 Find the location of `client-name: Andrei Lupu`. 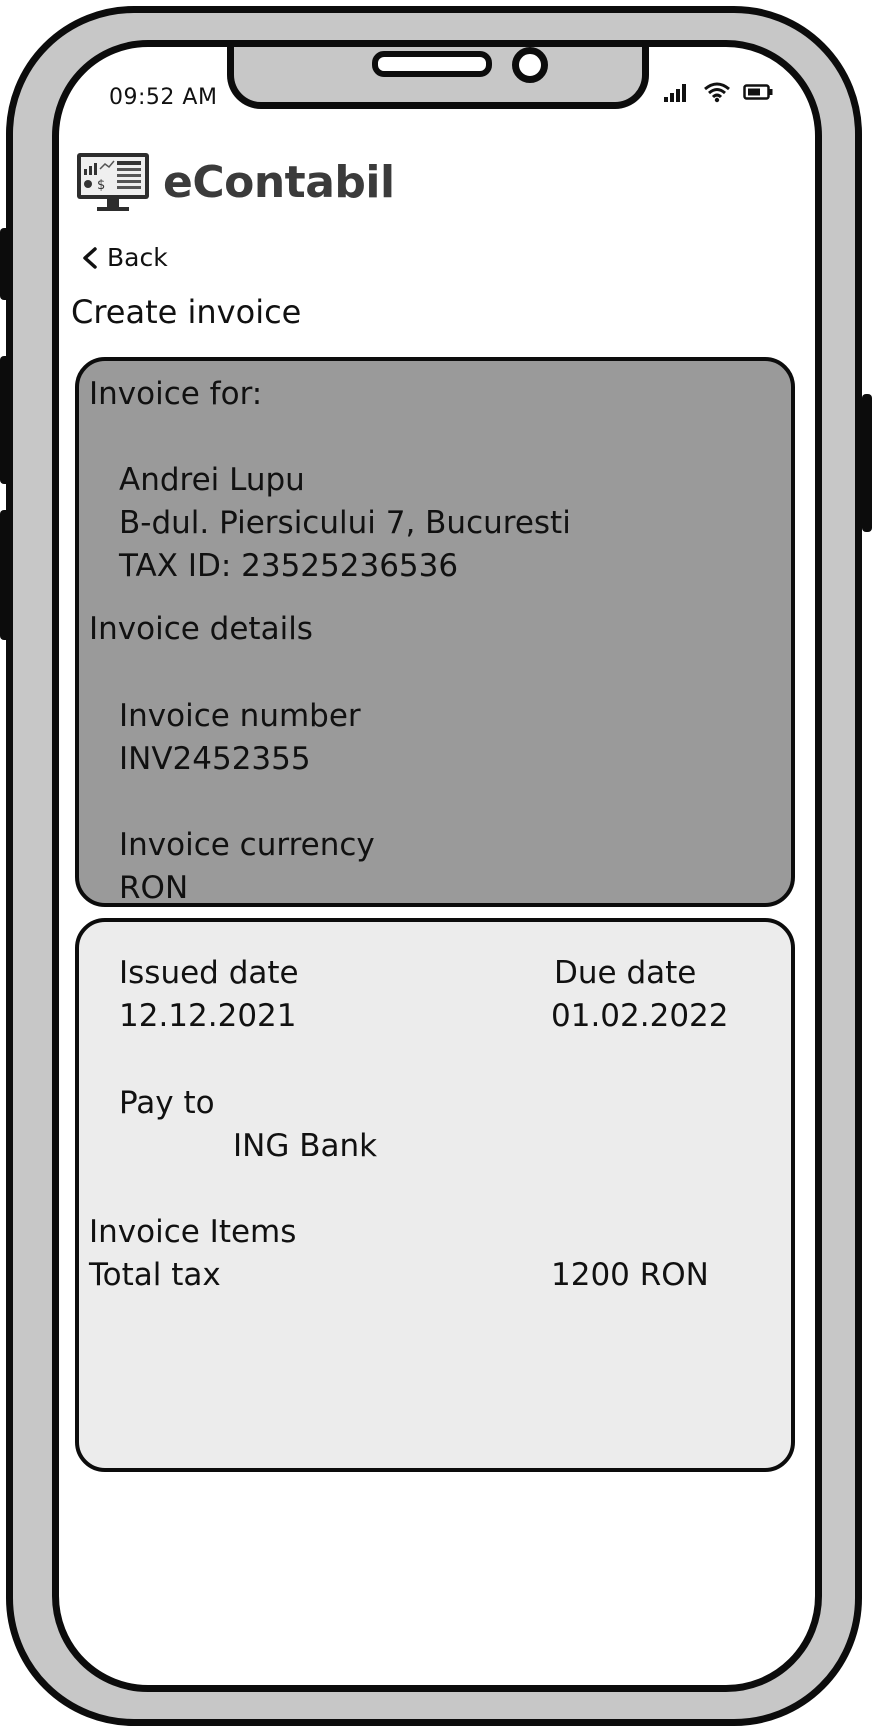

client-name: Andrei Lupu is located at coordinates (212, 480).